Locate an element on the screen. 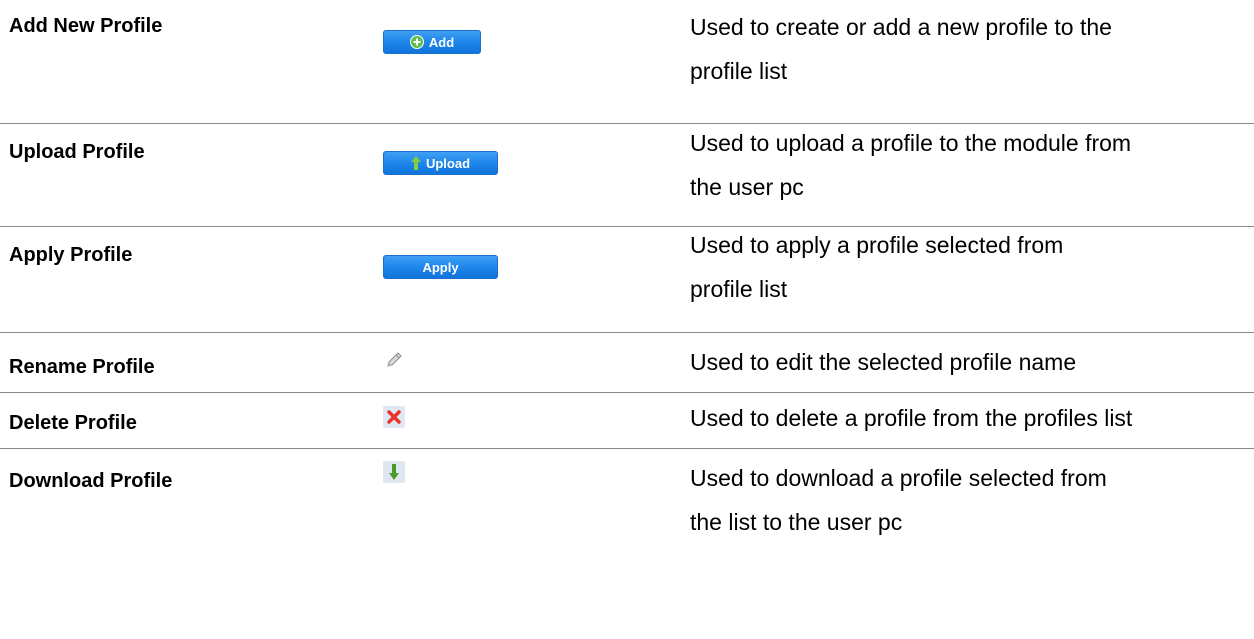 This screenshot has width=1254, height=639. apply-button-label: Apply is located at coordinates (440, 267).